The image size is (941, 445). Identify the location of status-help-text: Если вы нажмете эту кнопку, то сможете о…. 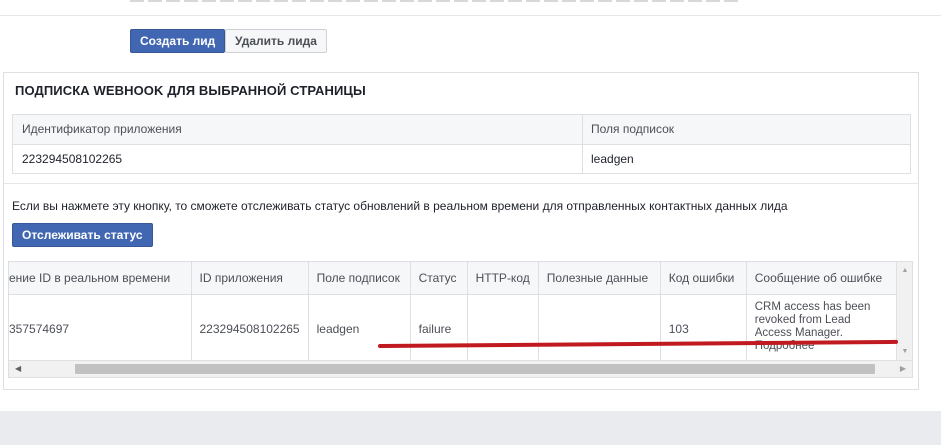
(400, 206).